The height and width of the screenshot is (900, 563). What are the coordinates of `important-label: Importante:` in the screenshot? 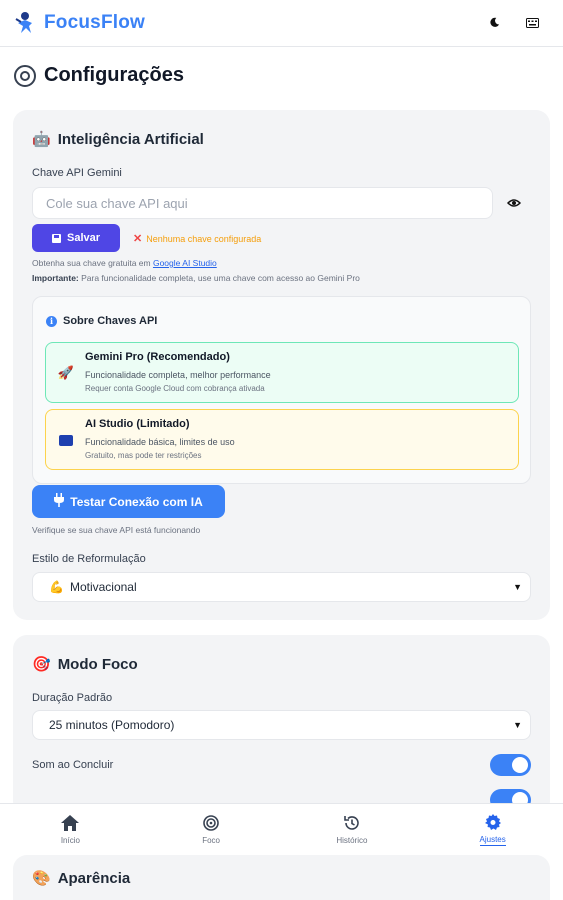 It's located at (55, 278).